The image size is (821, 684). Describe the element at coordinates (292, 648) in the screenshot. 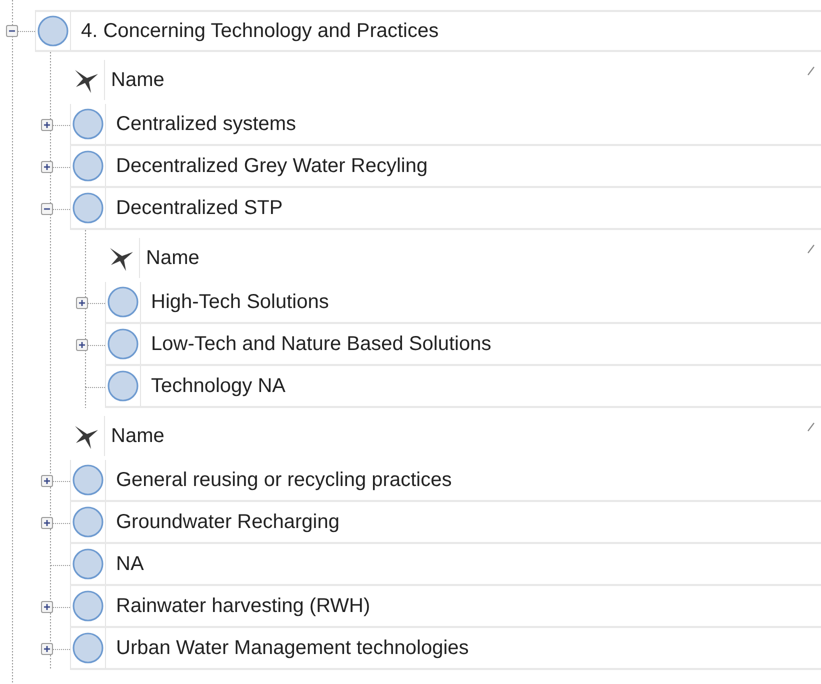

I see `node-label: Urban Water Management technologies` at that location.